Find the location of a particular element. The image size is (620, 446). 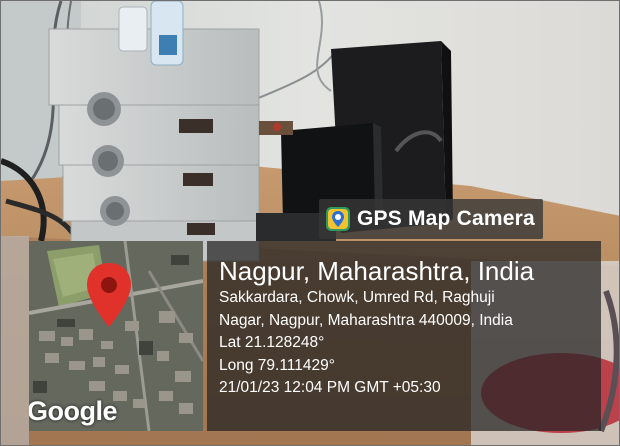

address-line-1: Sakkardara, Chowk, Umred Rd, Raghuji is located at coordinates (357, 297).